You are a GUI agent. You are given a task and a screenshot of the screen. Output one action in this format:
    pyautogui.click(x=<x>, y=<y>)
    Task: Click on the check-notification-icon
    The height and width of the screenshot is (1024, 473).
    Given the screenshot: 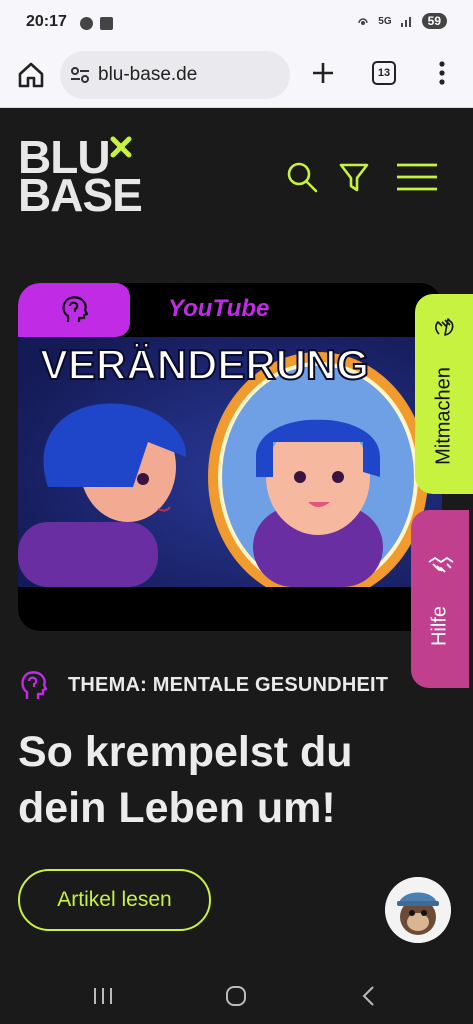 What is the action you would take?
    pyautogui.click(x=106, y=23)
    